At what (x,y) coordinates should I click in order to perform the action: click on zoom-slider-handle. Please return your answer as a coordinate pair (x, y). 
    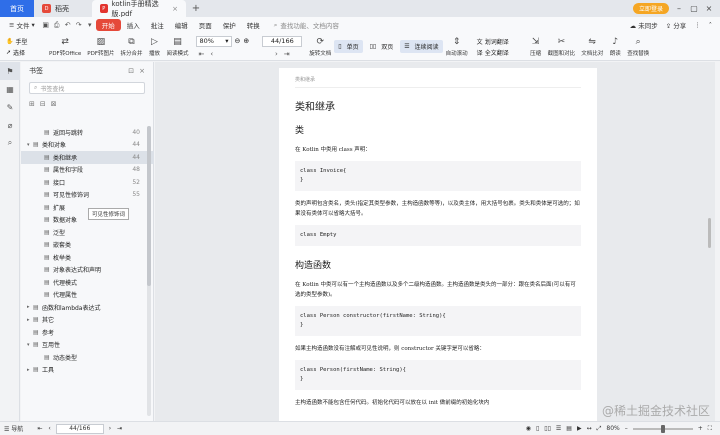
    Looking at the image, I should click on (662, 428).